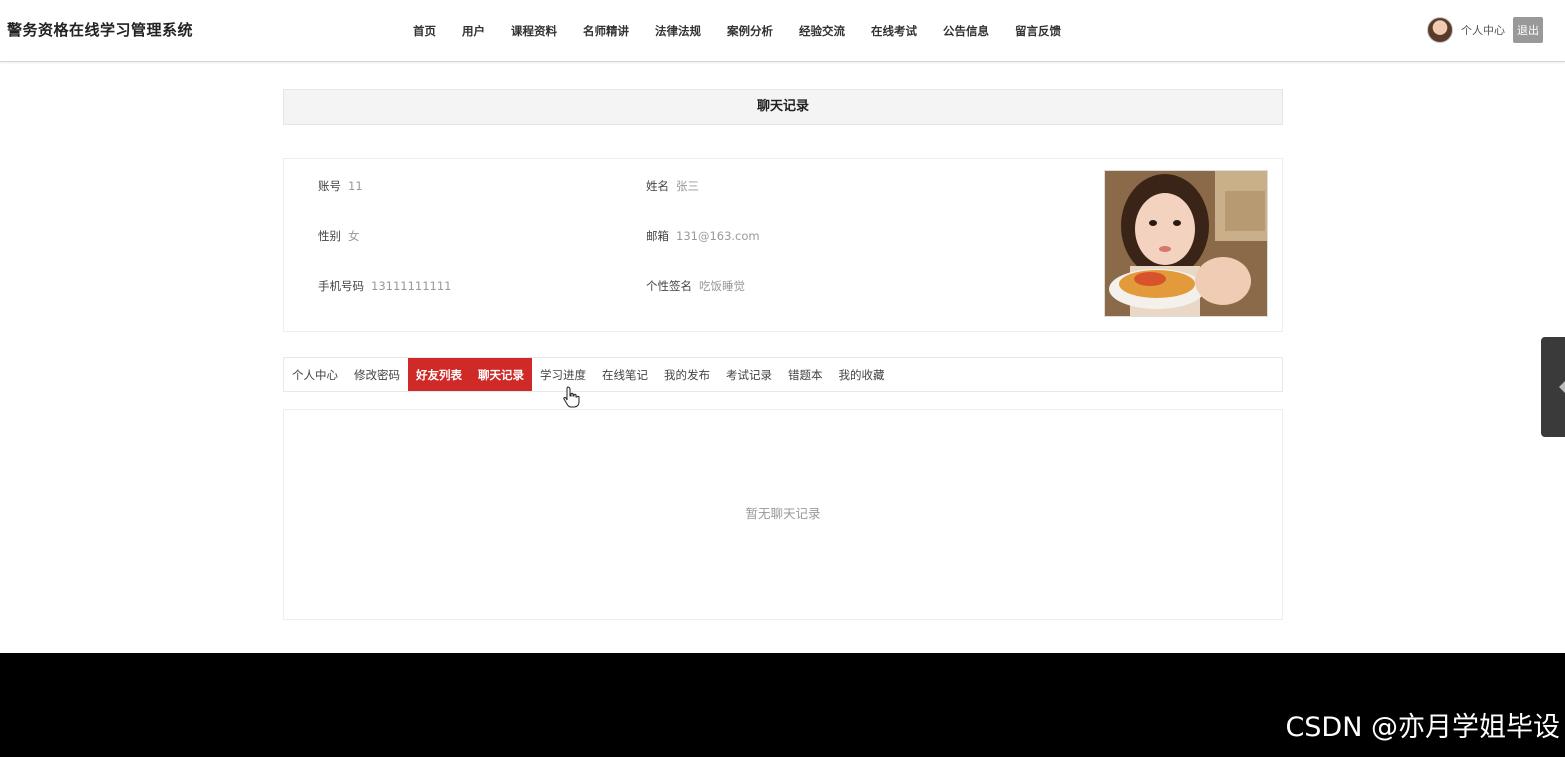 The image size is (1565, 757). What do you see at coordinates (966, 31) in the screenshot?
I see `nav-item-announcements: 公告信息` at bounding box center [966, 31].